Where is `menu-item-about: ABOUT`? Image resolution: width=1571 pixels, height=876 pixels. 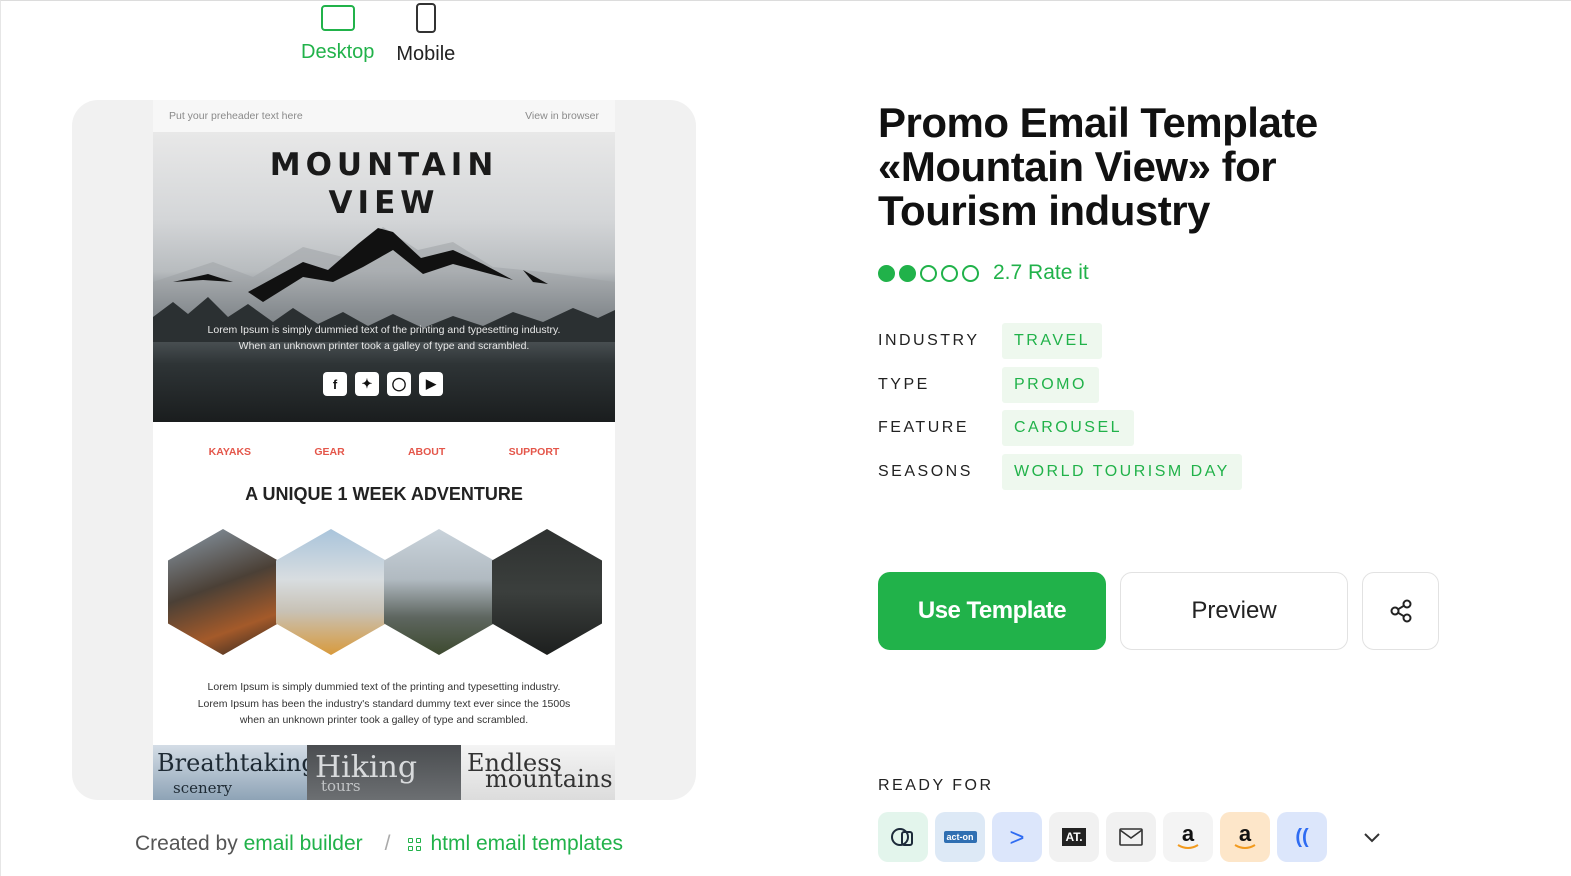 menu-item-about: ABOUT is located at coordinates (426, 452).